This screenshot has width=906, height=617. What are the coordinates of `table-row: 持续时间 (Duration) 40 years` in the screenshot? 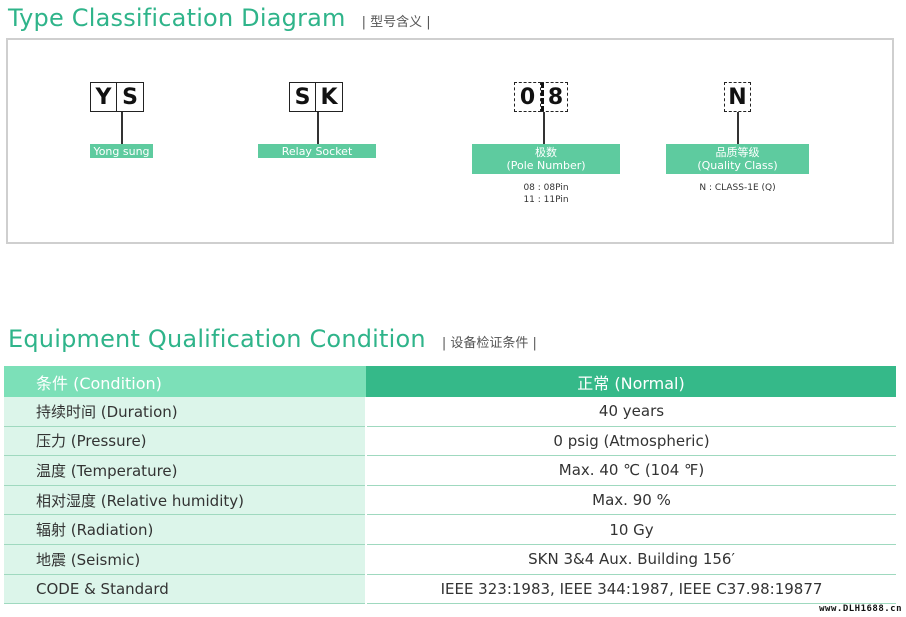 It's located at (450, 412).